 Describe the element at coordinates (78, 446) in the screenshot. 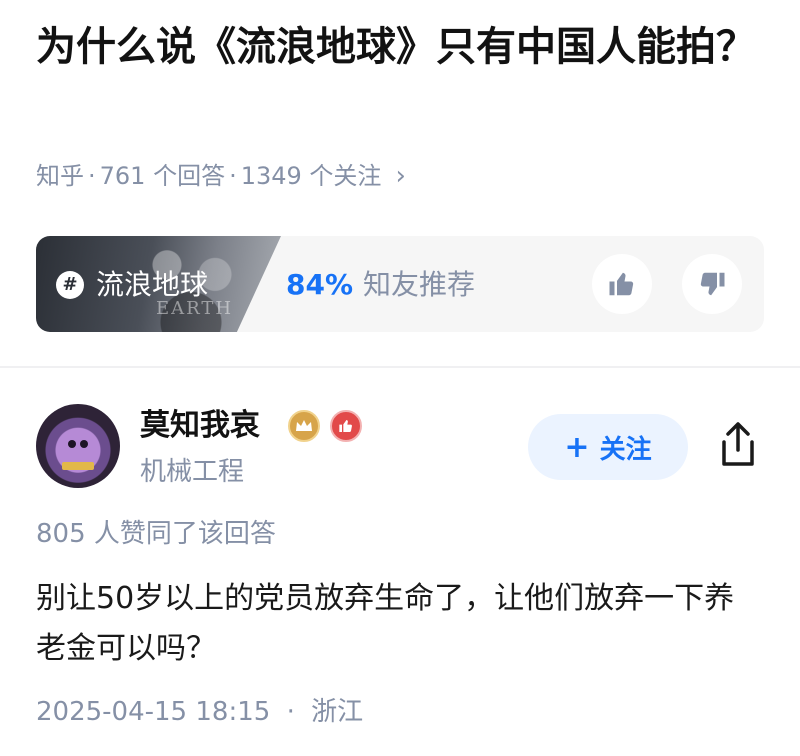

I see `author-avatar` at that location.